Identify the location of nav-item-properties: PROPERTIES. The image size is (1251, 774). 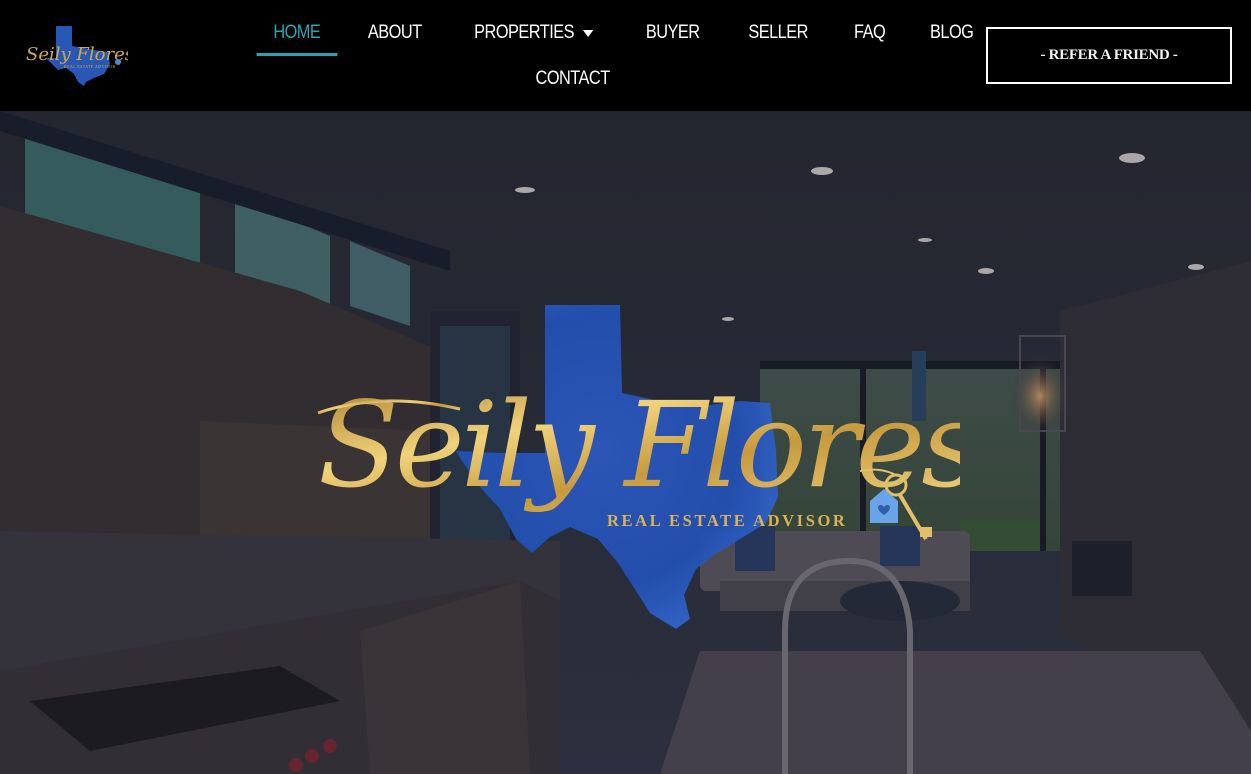
(533, 33).